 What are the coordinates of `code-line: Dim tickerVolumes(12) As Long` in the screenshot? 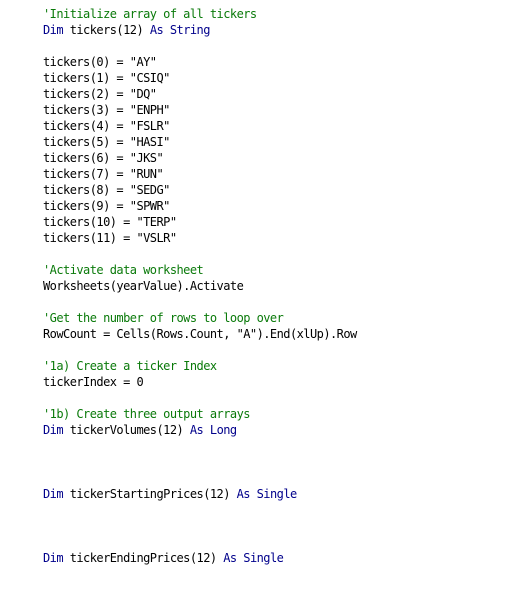 It's located at (140, 430).